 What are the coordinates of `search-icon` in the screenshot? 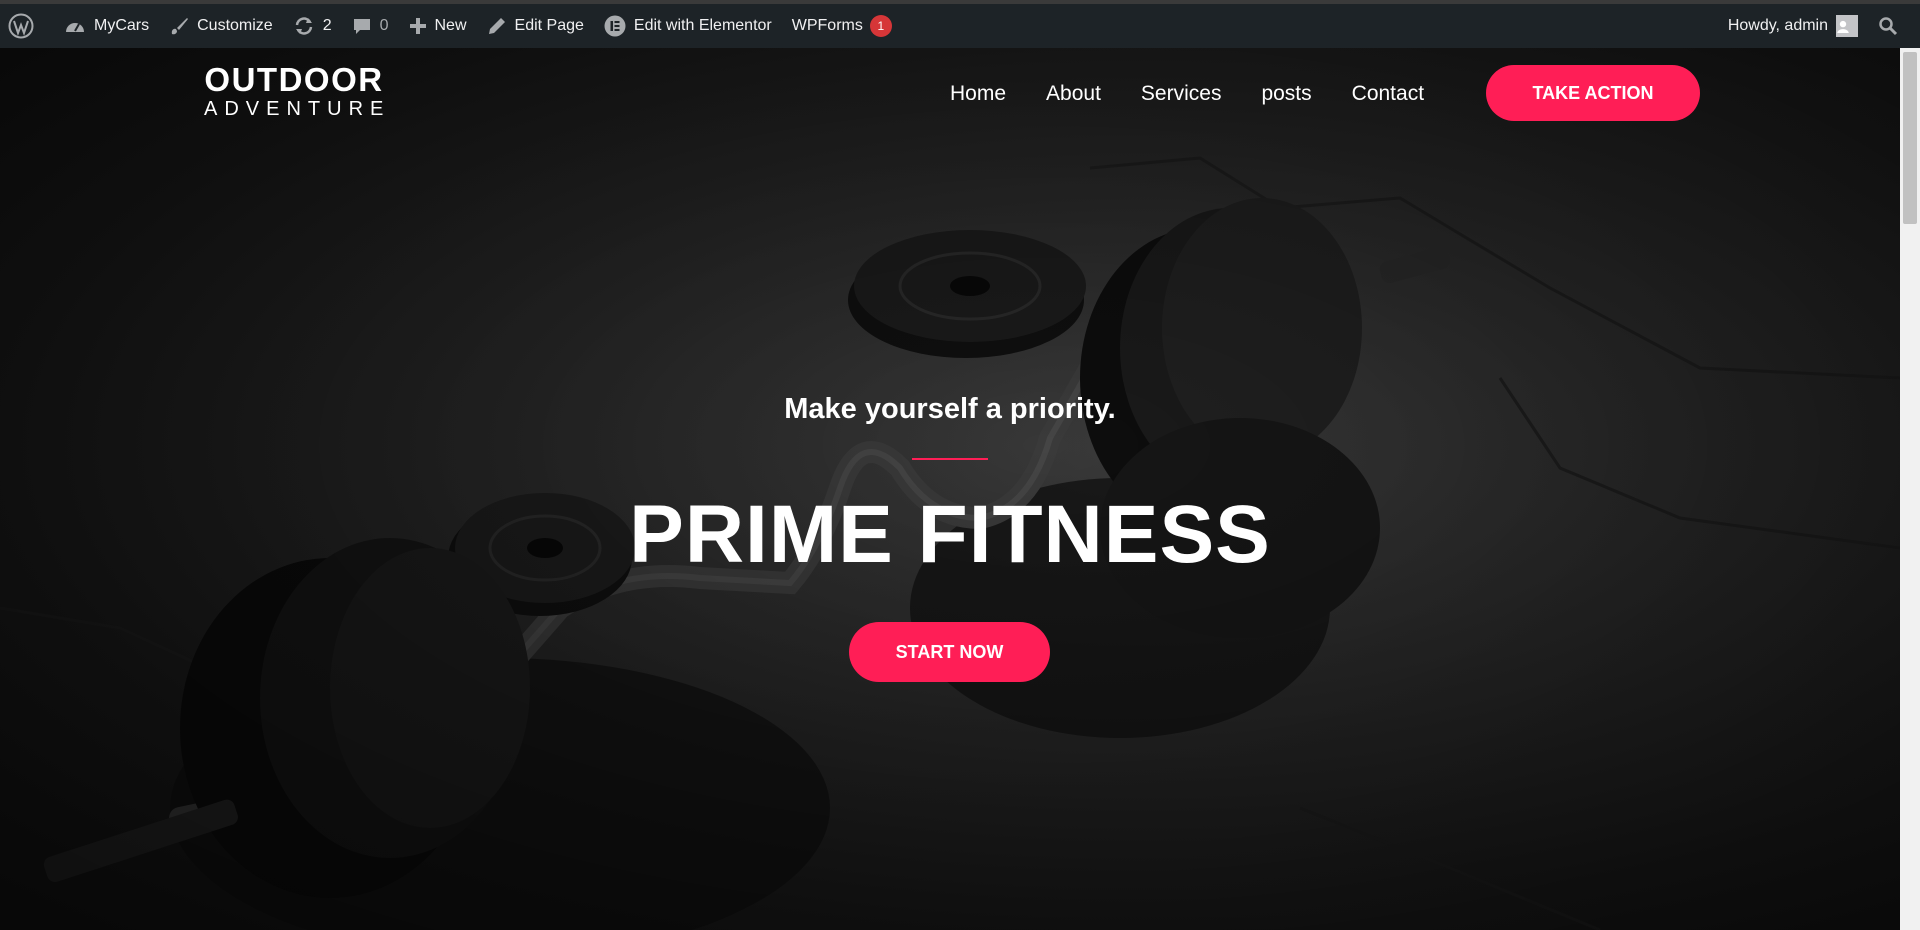 It's located at (1888, 26).